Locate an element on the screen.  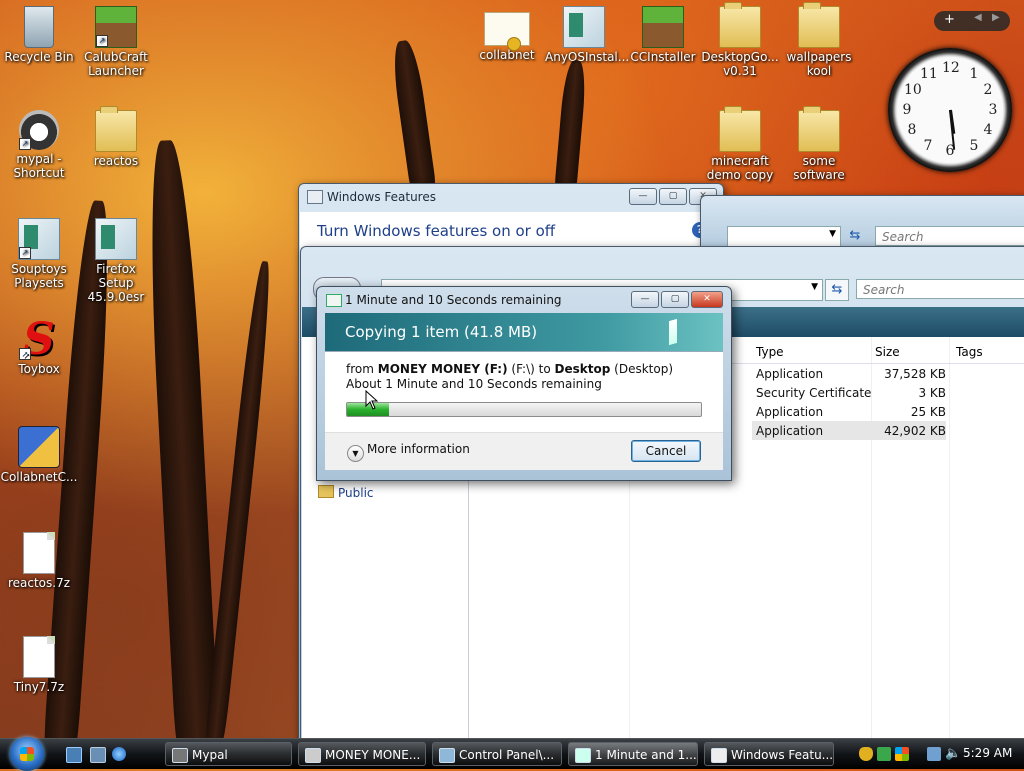
titlebar: 1 Minute and 10 Seconds remaining — ▢ ✕ is located at coordinates (524, 300).